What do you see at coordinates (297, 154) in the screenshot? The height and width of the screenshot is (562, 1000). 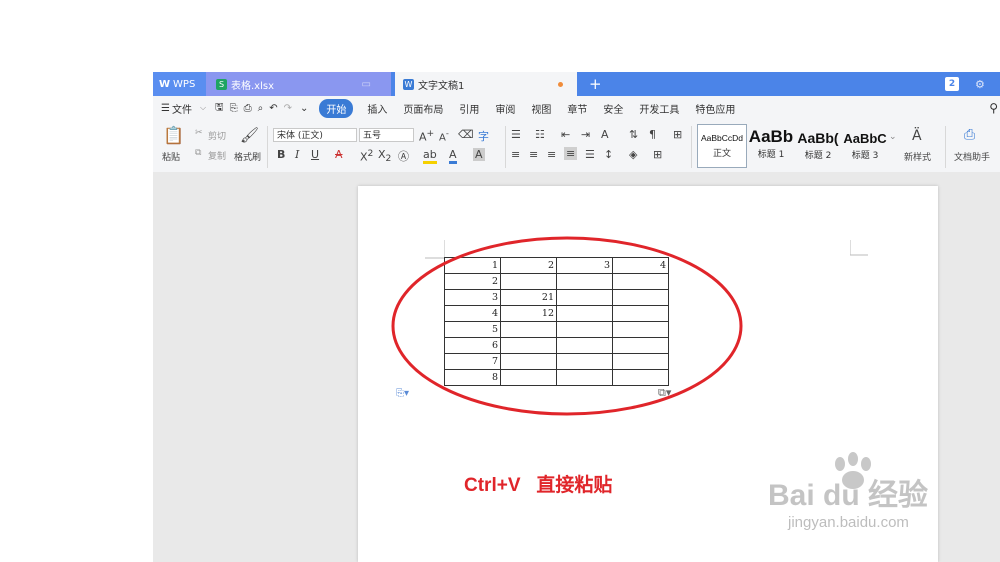 I see `italic-icon: I` at bounding box center [297, 154].